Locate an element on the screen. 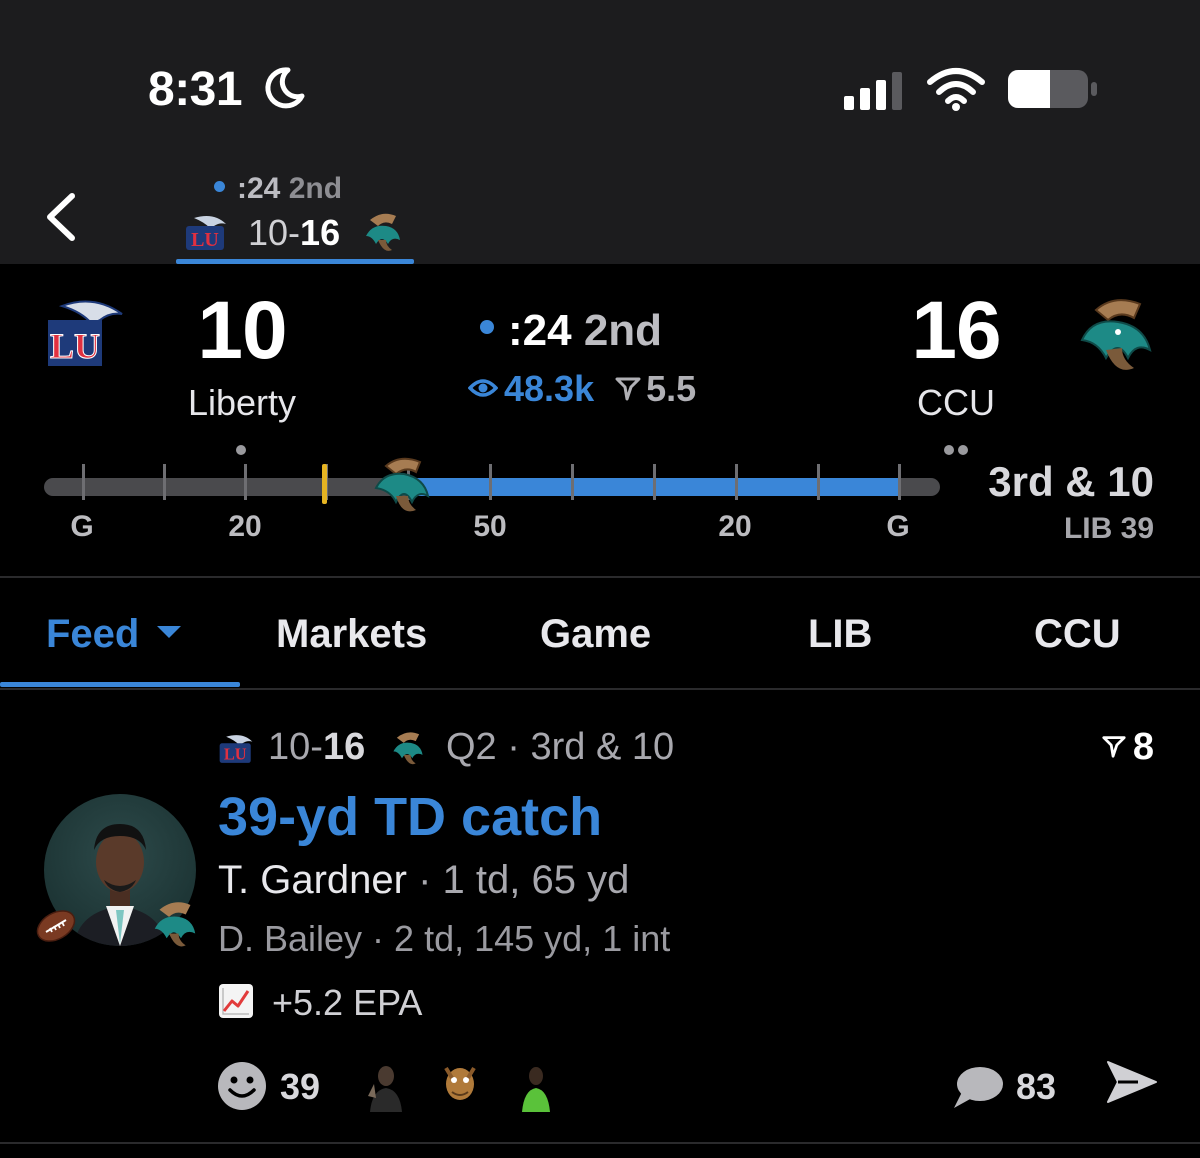  battery-icon is located at coordinates (1052, 89).